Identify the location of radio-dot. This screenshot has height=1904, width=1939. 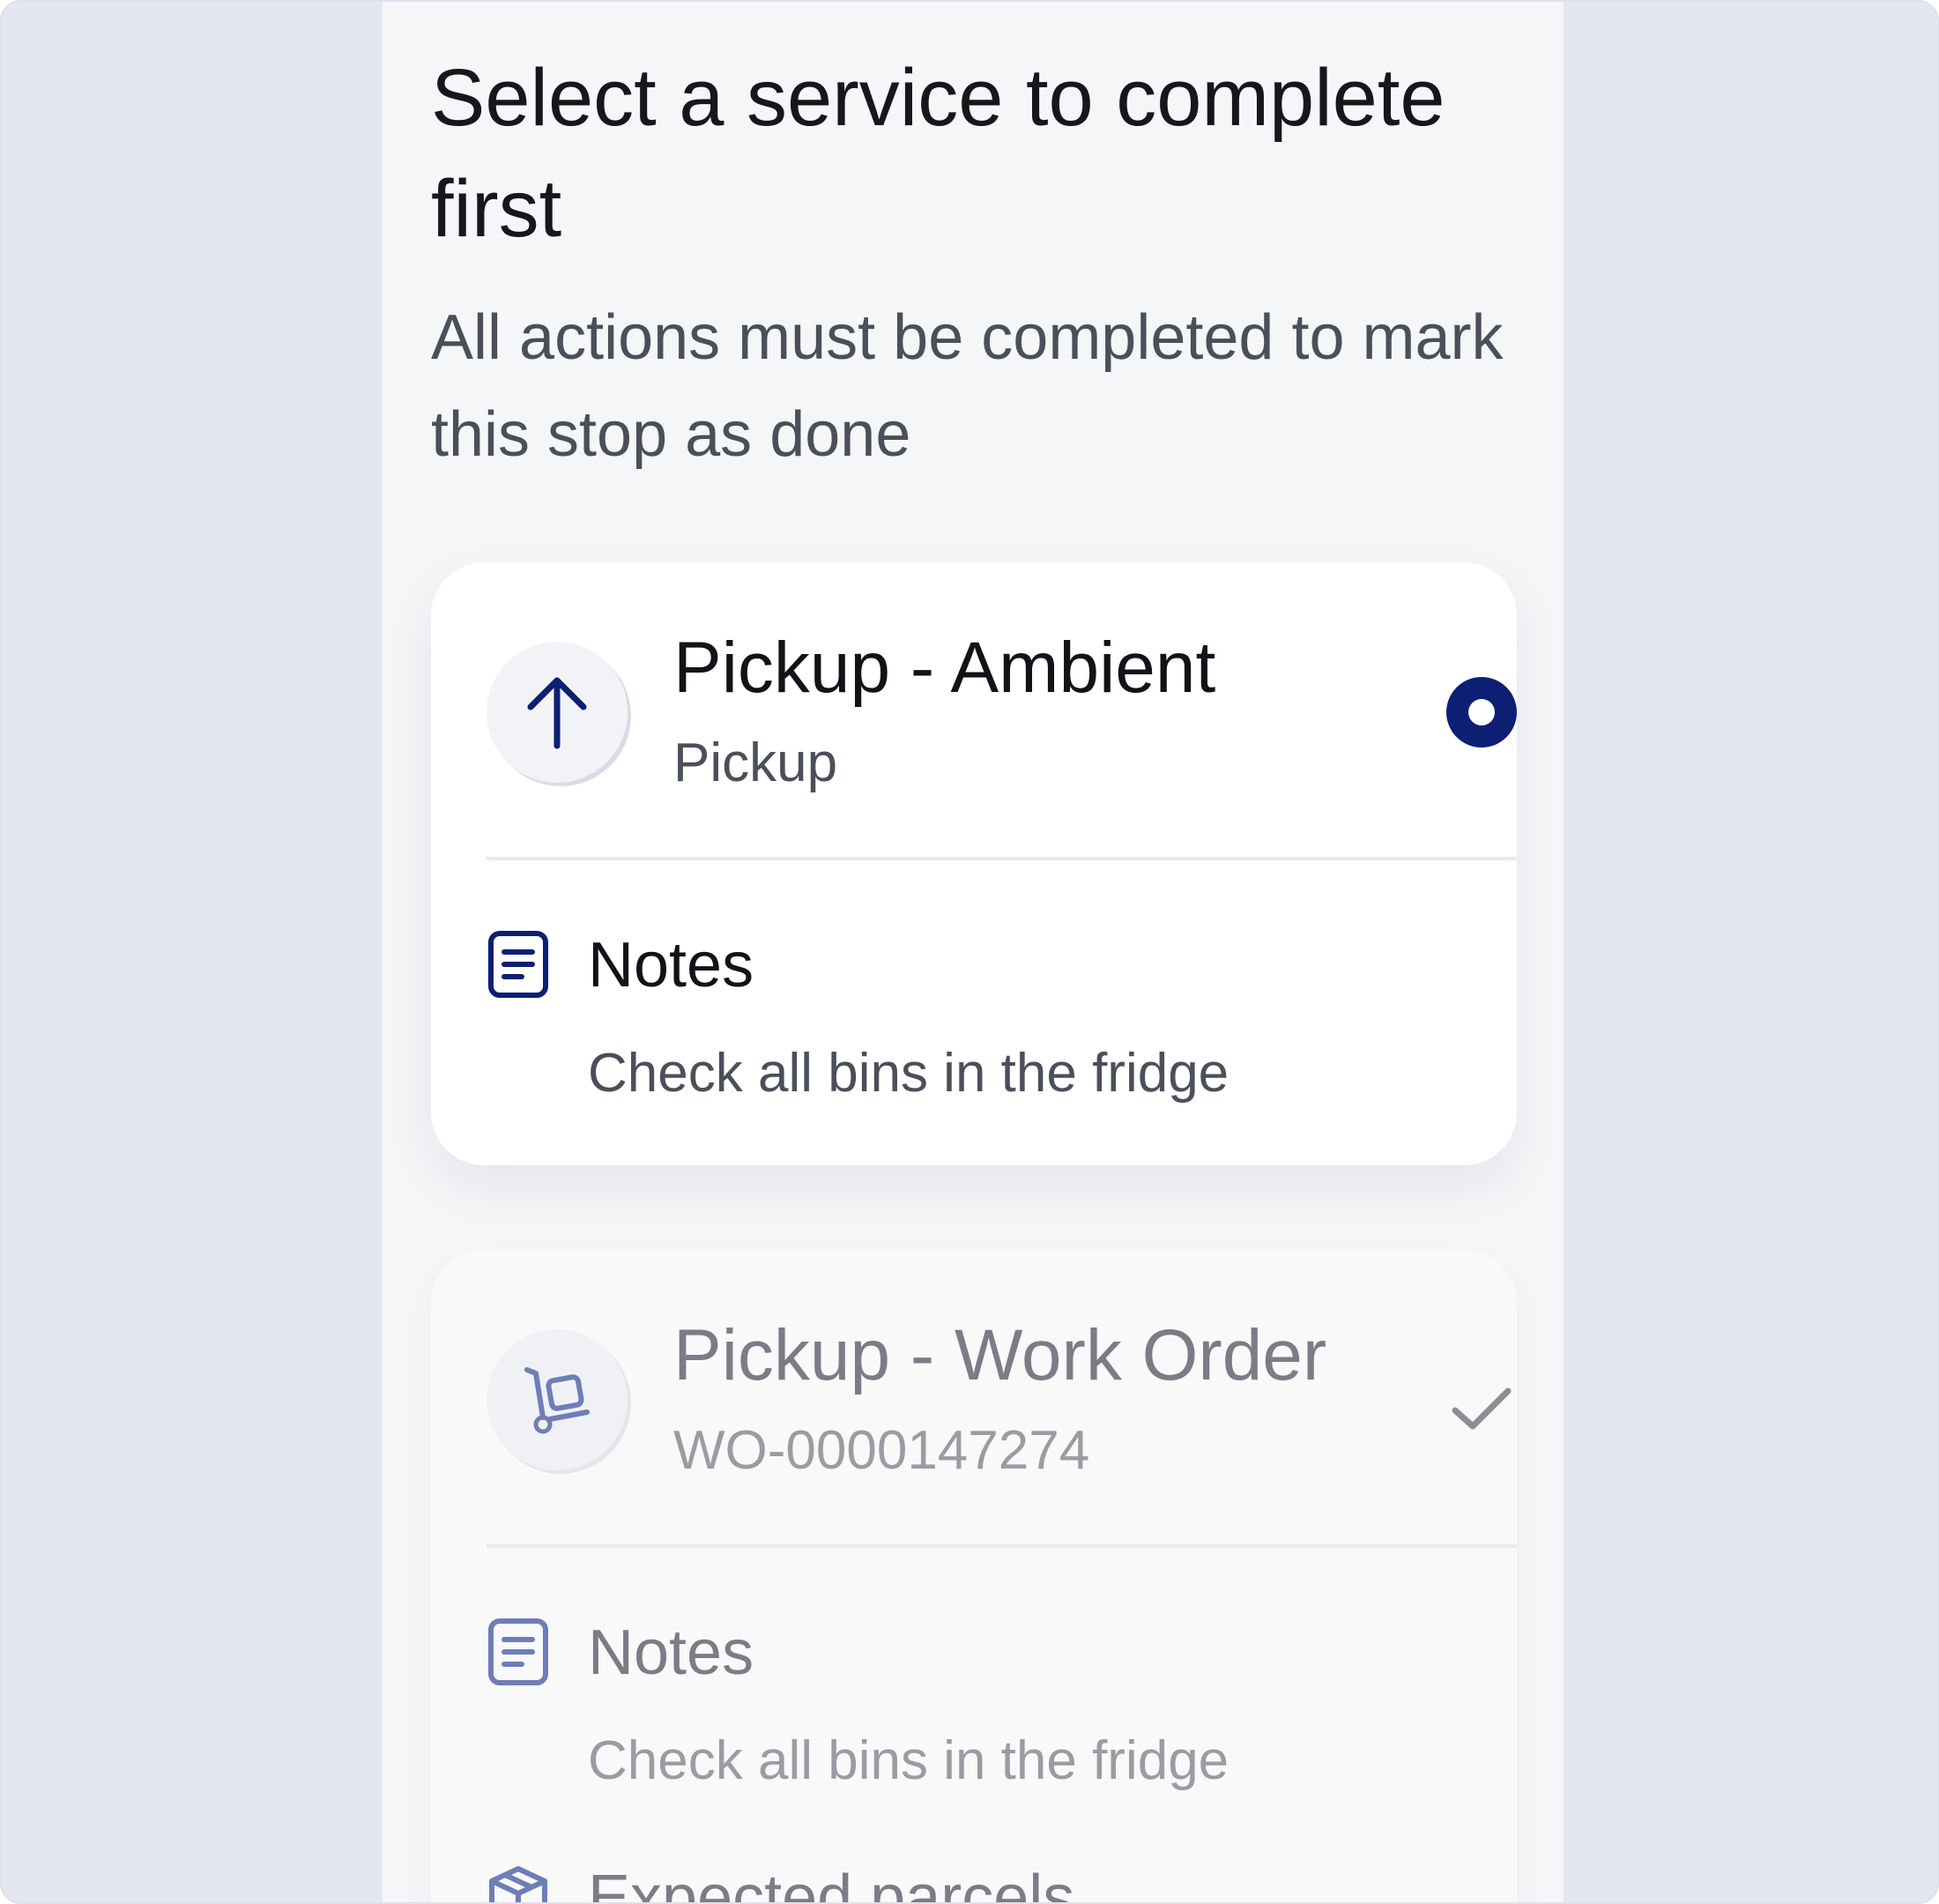
(1481, 712).